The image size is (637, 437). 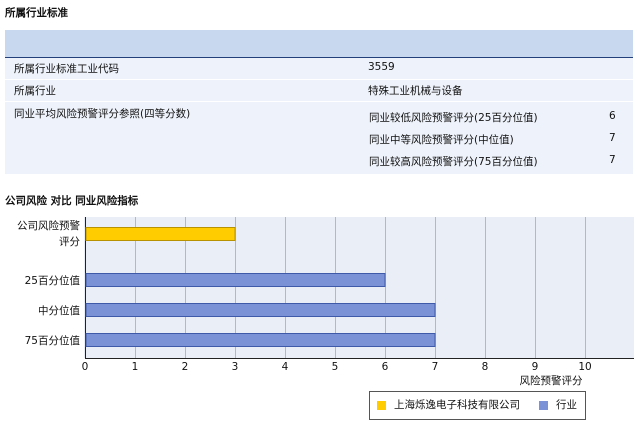 I want to click on category-label-0-line-1: 评分, so click(x=69, y=242).